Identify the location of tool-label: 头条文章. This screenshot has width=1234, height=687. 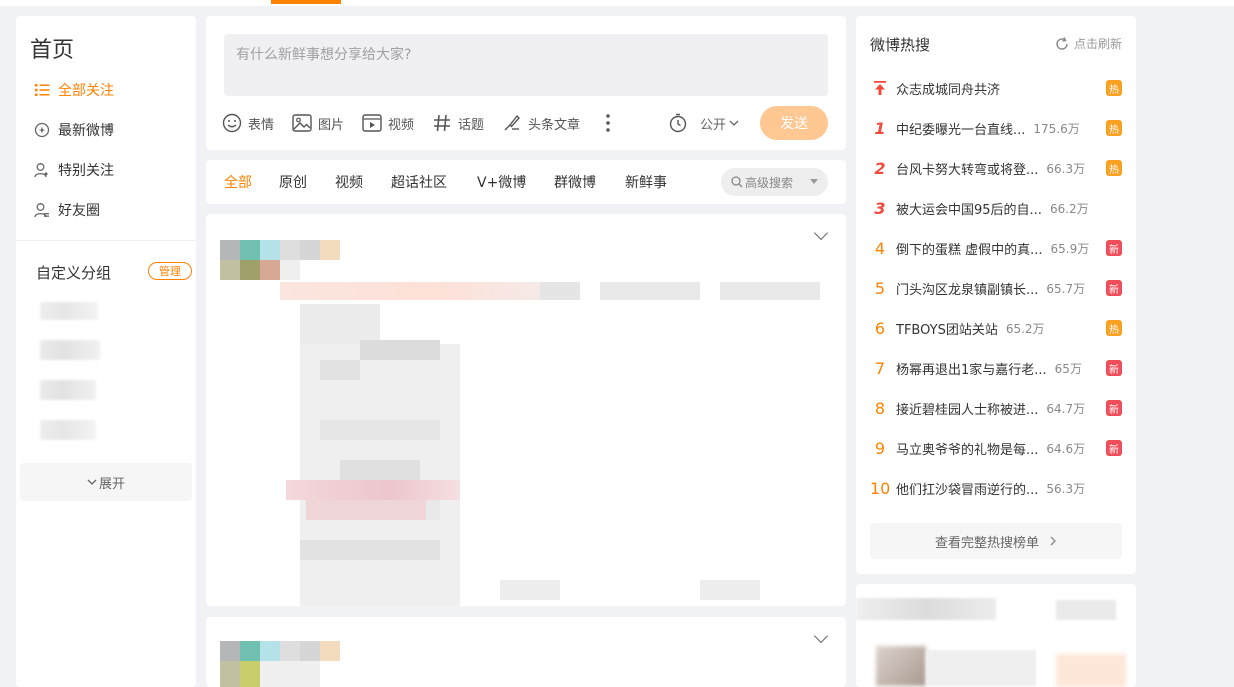
(554, 125).